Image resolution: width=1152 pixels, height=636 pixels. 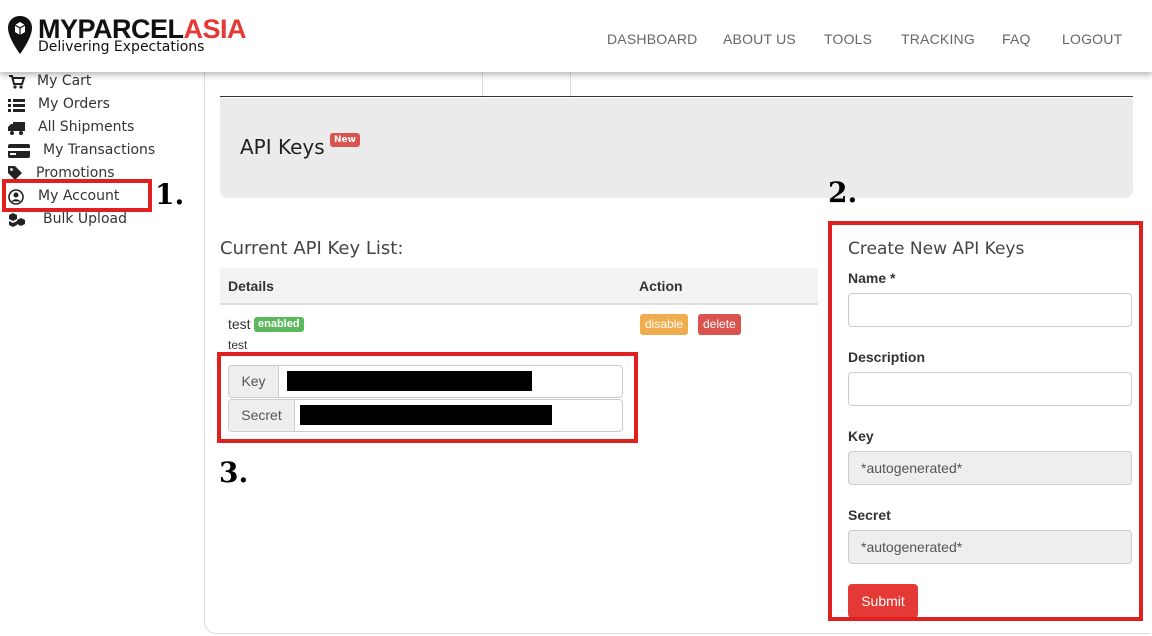 What do you see at coordinates (1092, 39) in the screenshot?
I see `nav-logout: LOGOUT` at bounding box center [1092, 39].